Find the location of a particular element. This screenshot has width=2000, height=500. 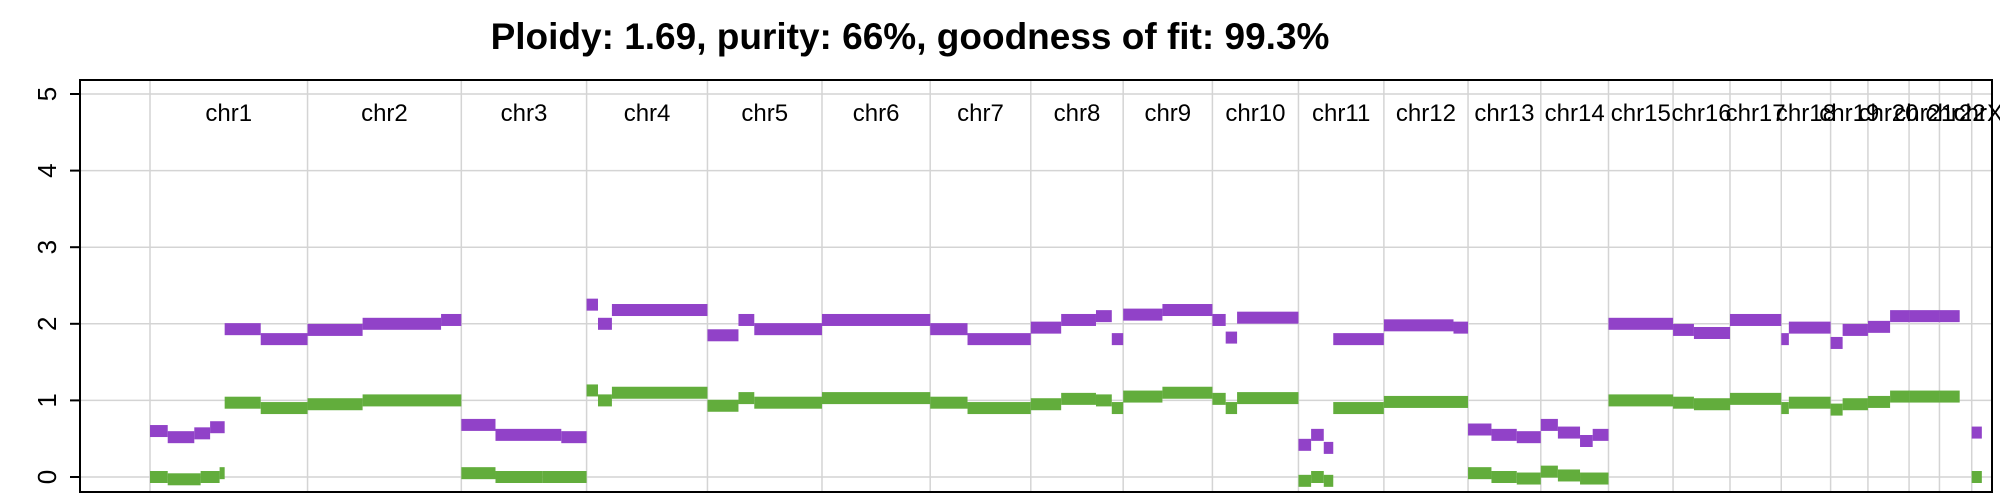

chromosome-label: chr11 is located at coordinates (1341, 113).